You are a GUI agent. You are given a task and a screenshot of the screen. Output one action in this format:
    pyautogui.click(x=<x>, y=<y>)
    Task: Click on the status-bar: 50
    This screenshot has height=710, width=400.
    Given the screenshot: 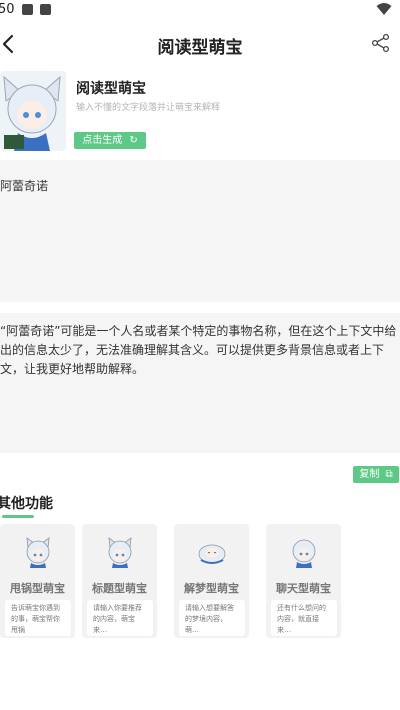 What is the action you would take?
    pyautogui.click(x=200, y=11)
    